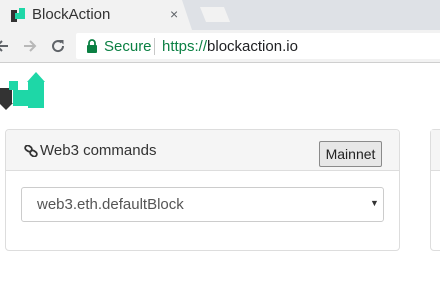 The width and height of the screenshot is (440, 306). What do you see at coordinates (374, 203) in the screenshot?
I see `dropdown-arrow-icon: ▼` at bounding box center [374, 203].